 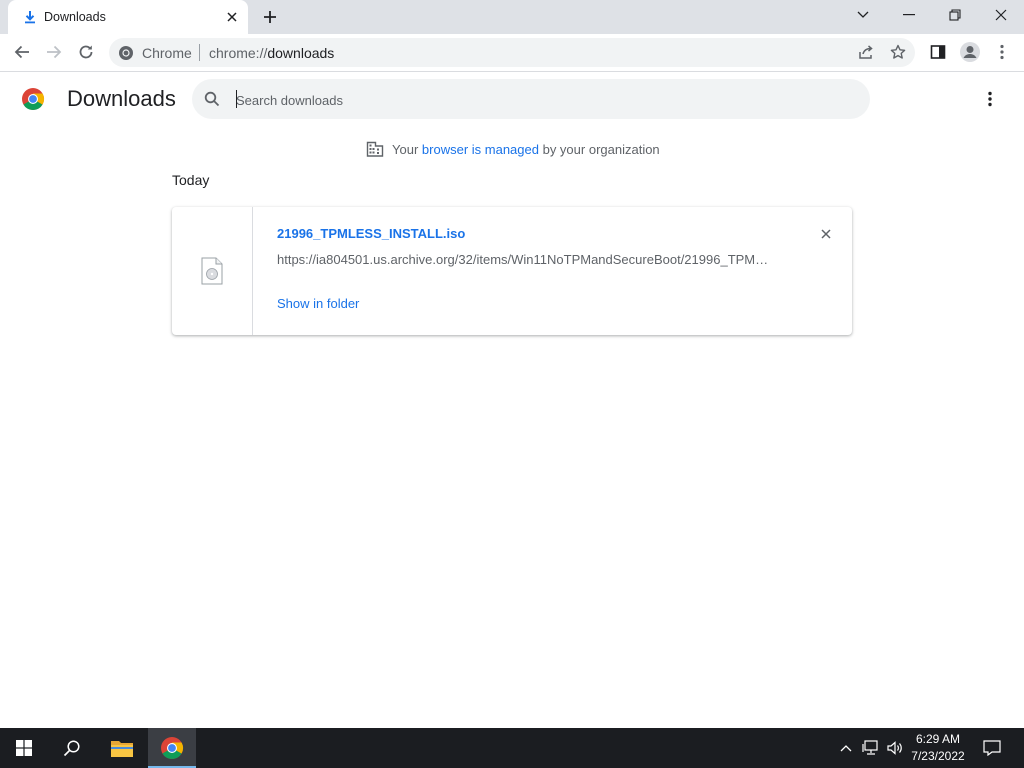 What do you see at coordinates (601, 149) in the screenshot?
I see `managed-suffix: by your organization` at bounding box center [601, 149].